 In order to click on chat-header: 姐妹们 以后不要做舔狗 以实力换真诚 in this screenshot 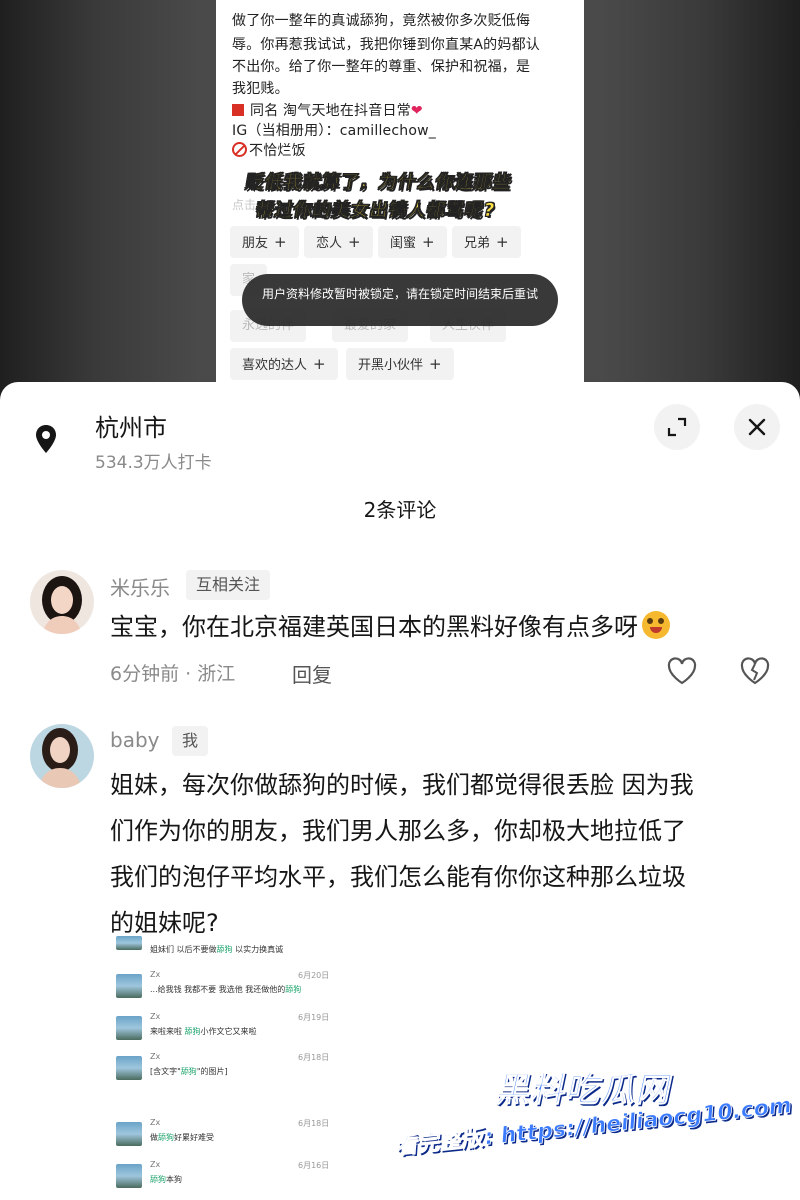, I will do `click(217, 949)`.